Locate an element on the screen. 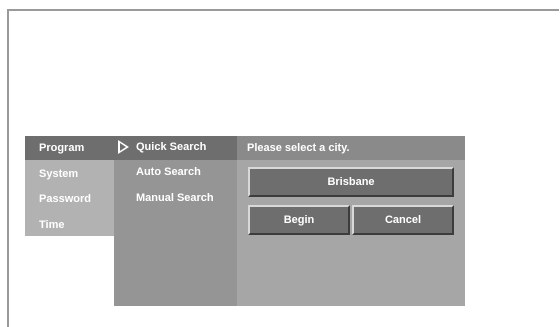 This screenshot has height=327, width=560. main-menu-item-password: Password is located at coordinates (69, 199).